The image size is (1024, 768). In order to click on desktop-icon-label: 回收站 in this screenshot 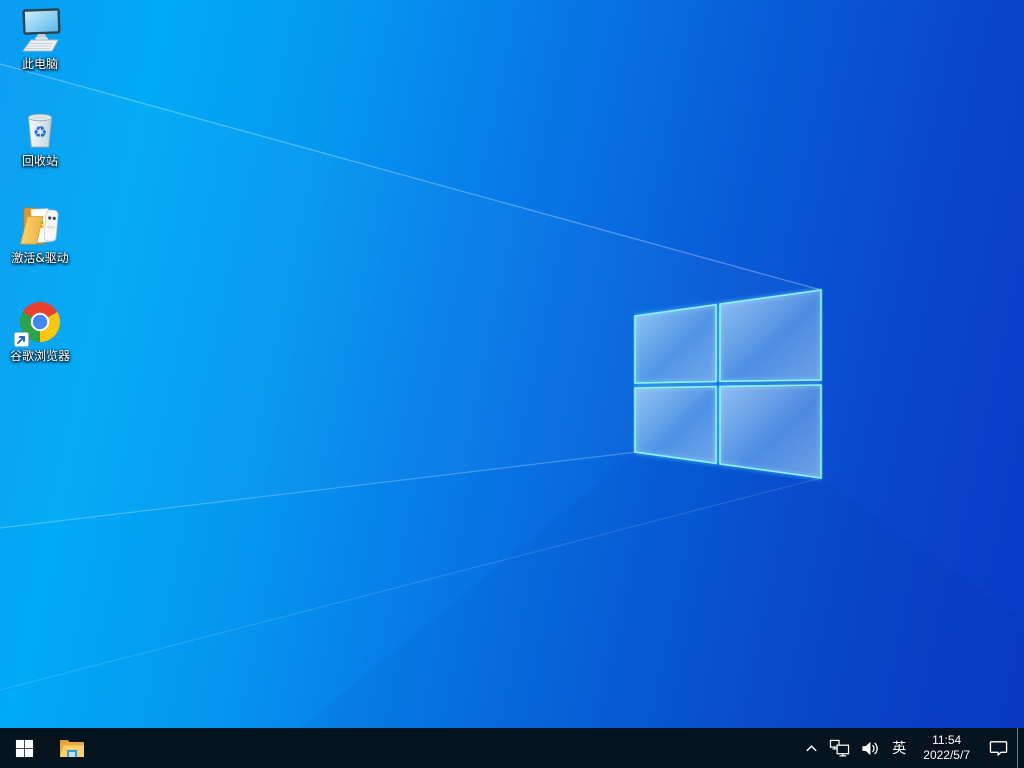, I will do `click(39, 161)`.